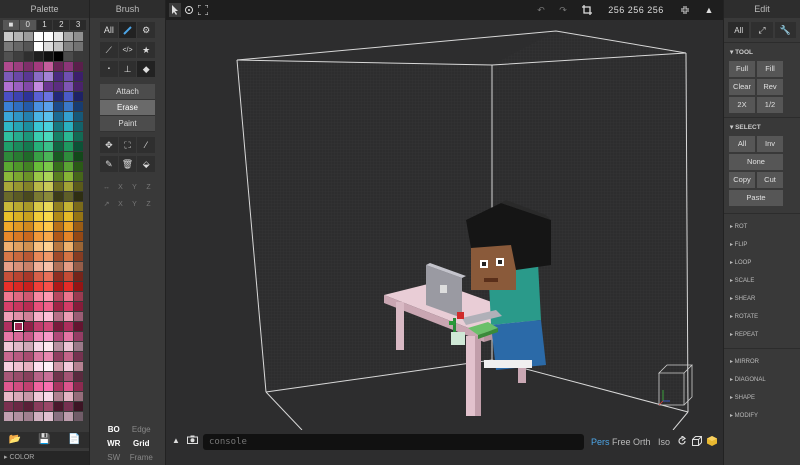 The height and width of the screenshot is (465, 800). What do you see at coordinates (127, 30) in the screenshot?
I see `brush-pen-icon` at bounding box center [127, 30].